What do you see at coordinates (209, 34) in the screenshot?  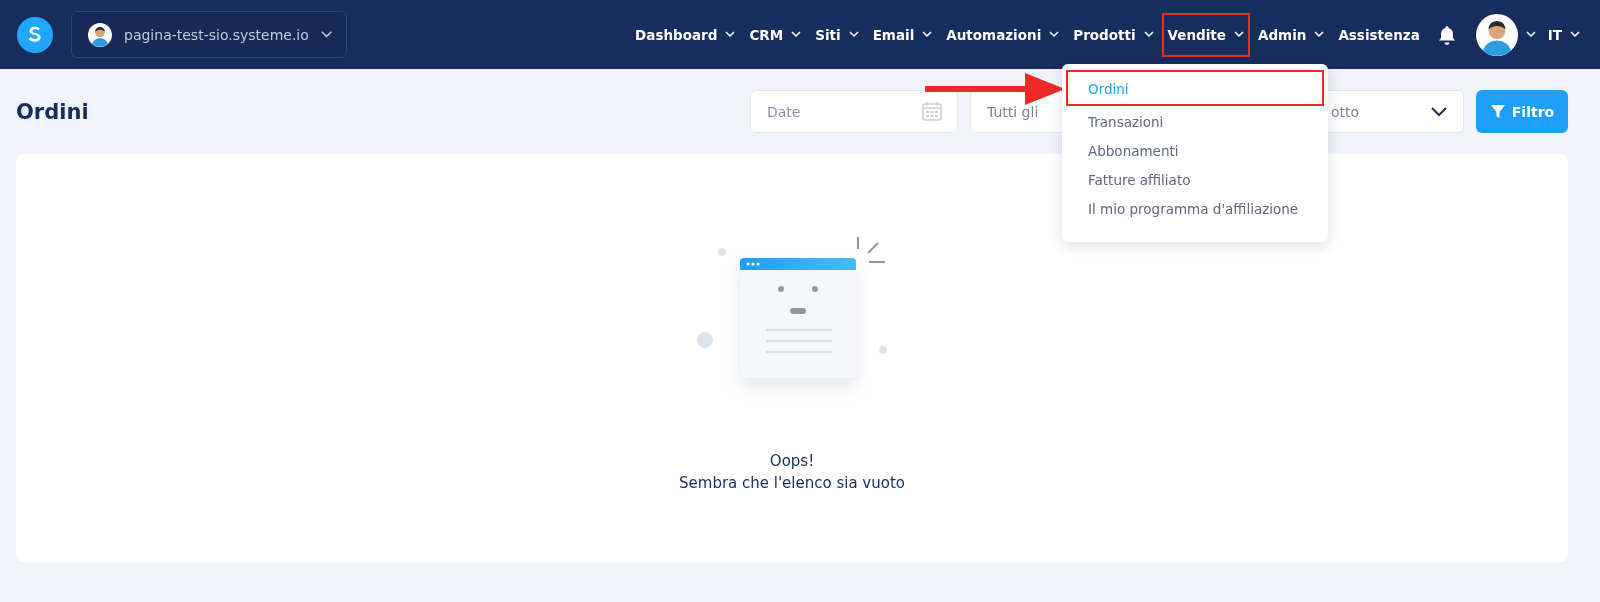 I see `site-selector: pagina-test-sio.systeme.io` at bounding box center [209, 34].